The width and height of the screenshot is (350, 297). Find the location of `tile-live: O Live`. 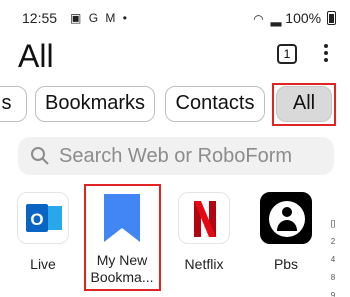

tile-live: O Live is located at coordinates (43, 242).